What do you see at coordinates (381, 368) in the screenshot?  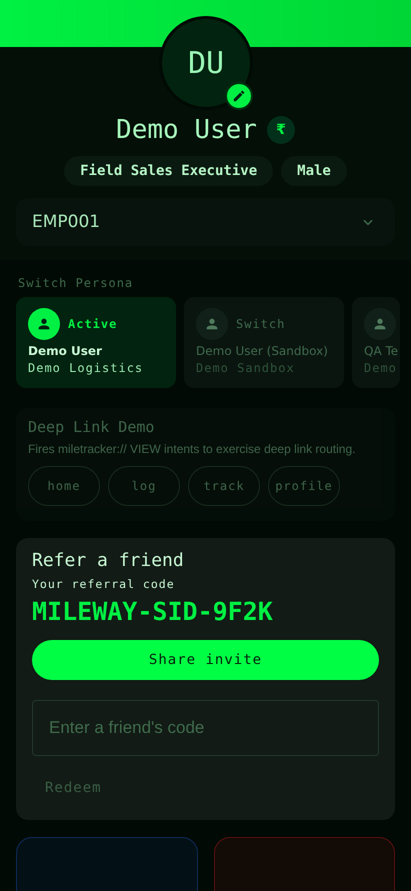 I see `persona-org: Demo` at bounding box center [381, 368].